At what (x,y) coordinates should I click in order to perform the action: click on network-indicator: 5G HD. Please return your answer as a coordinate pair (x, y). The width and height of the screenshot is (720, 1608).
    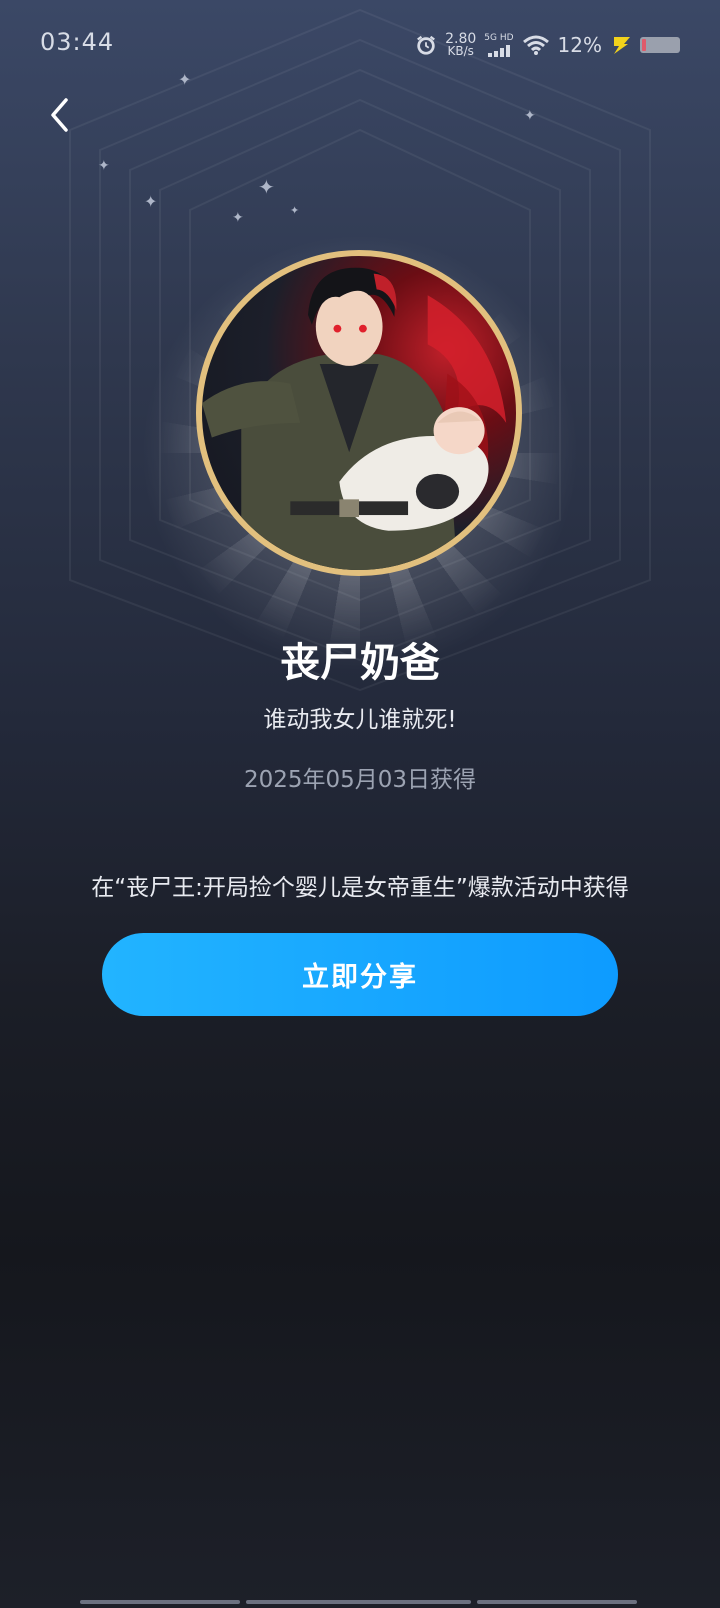
    Looking at the image, I should click on (499, 44).